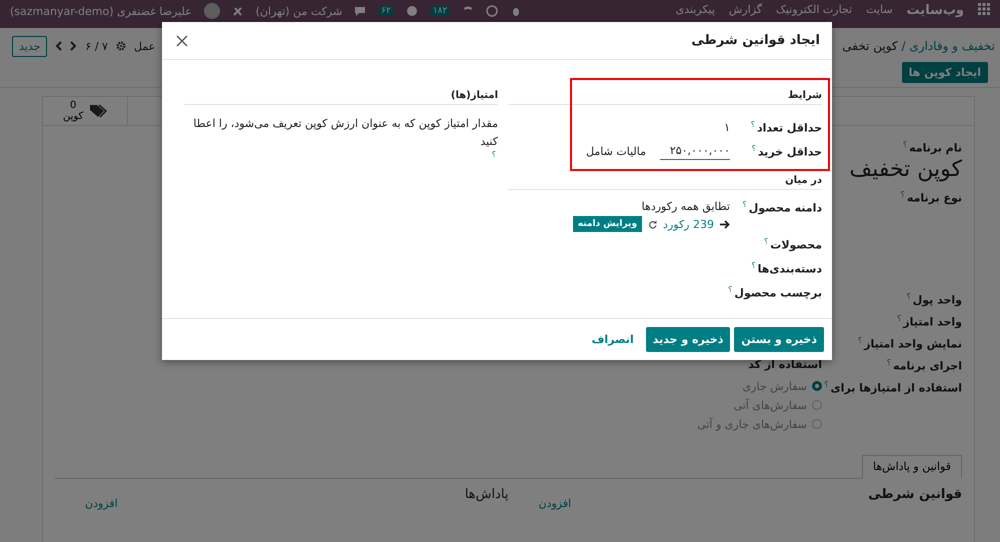 The height and width of the screenshot is (542, 1000). I want to click on section-heading: امتیاز(ها), so click(341, 97).